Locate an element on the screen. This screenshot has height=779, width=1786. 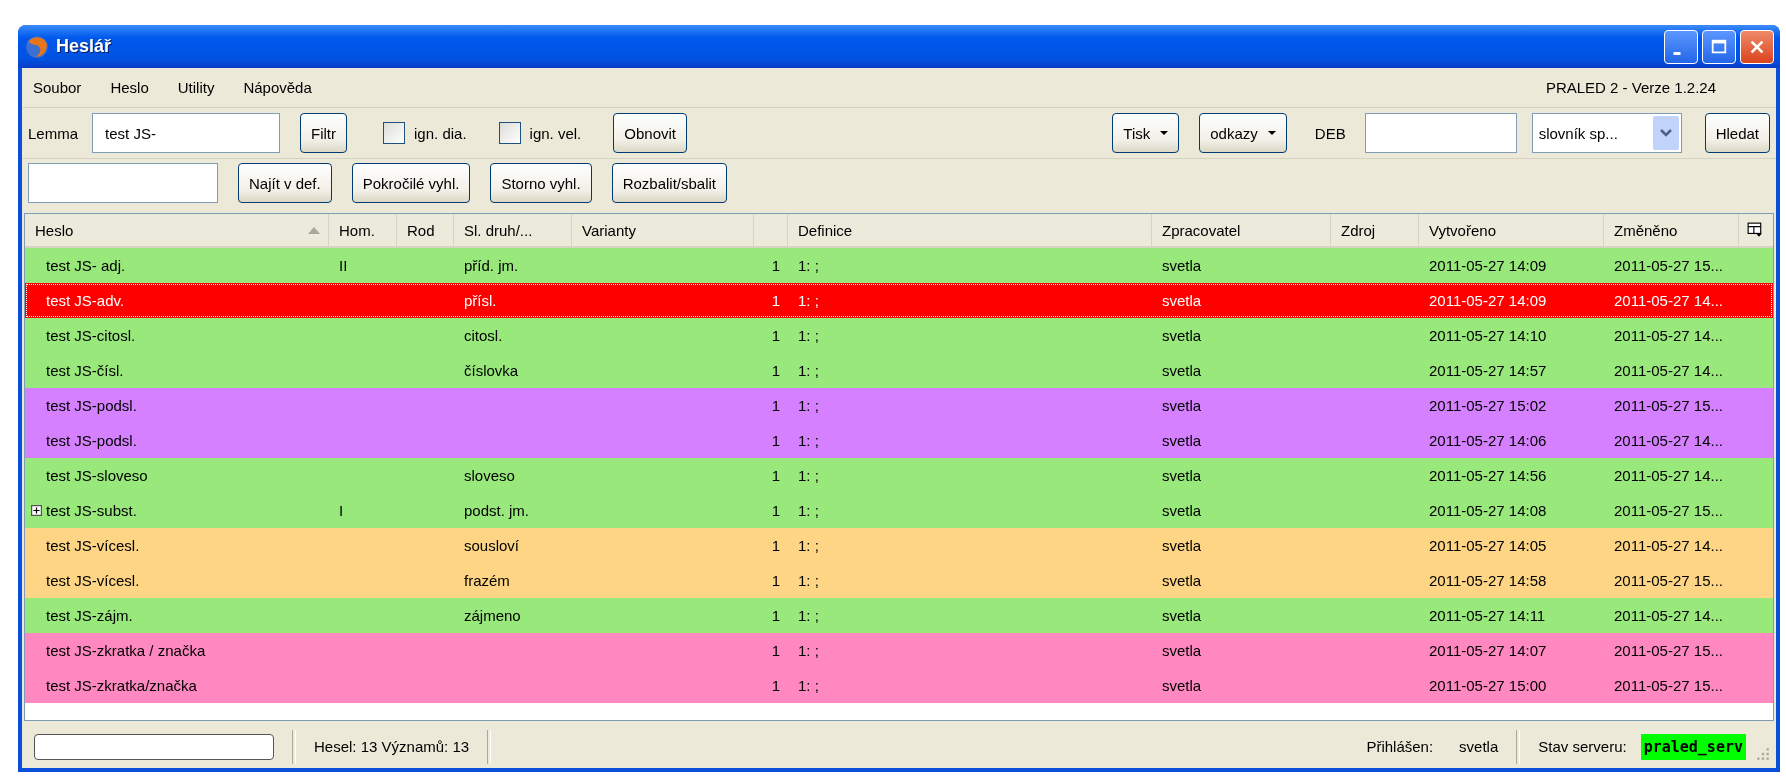
column-header: Zpracovatel is located at coordinates (1241, 230).